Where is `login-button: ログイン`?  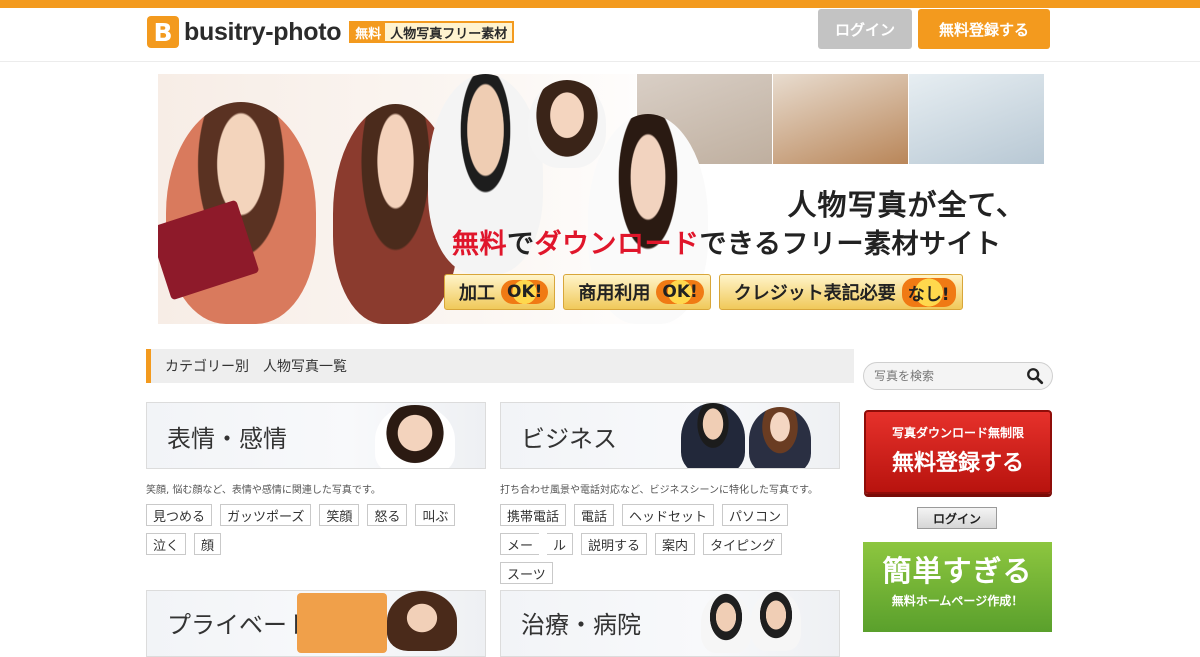 login-button: ログイン is located at coordinates (865, 29).